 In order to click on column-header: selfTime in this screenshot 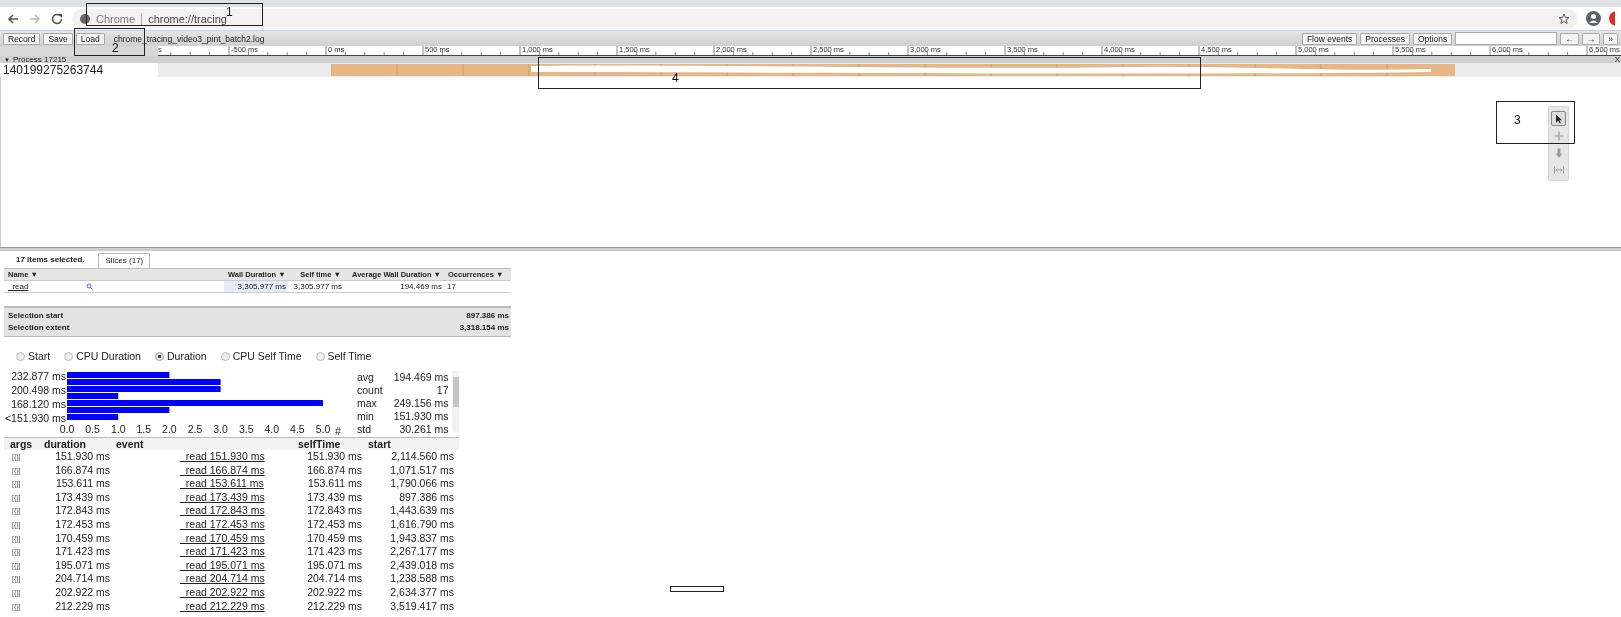, I will do `click(327, 444)`.